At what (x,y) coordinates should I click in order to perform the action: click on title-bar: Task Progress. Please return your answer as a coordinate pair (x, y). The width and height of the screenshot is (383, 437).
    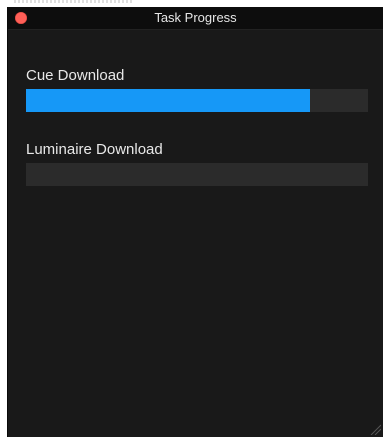
    Looking at the image, I should click on (195, 18).